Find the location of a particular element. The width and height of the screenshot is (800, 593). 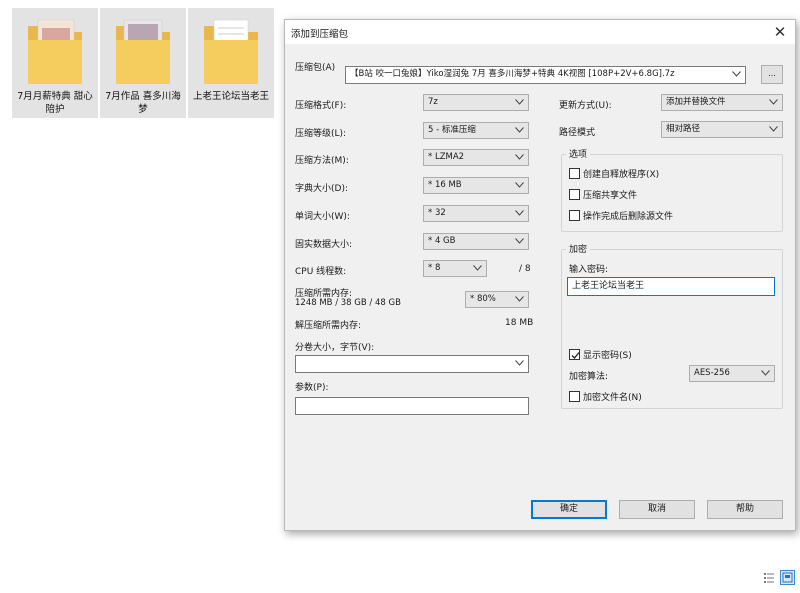

password-input: 上老王论坛当老王 is located at coordinates (671, 286).